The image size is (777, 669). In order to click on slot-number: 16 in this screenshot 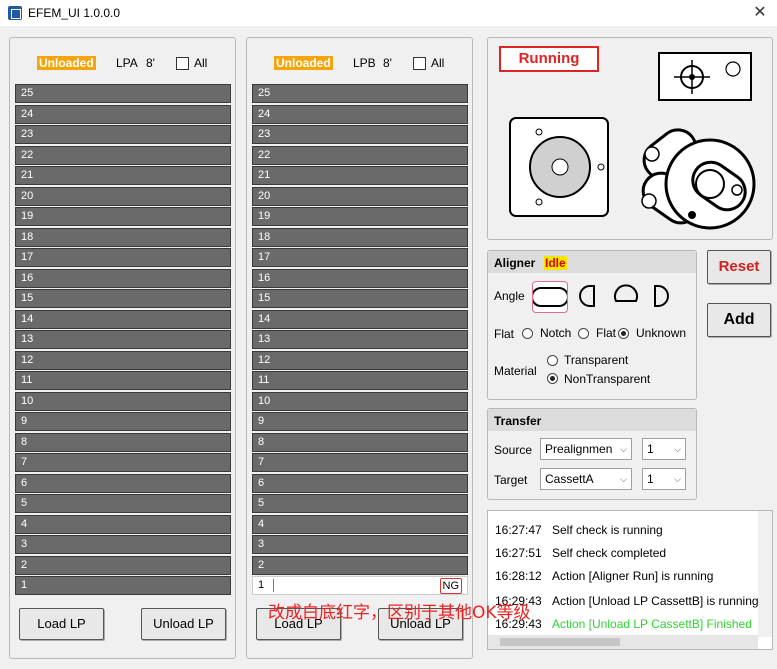, I will do `click(27, 277)`.